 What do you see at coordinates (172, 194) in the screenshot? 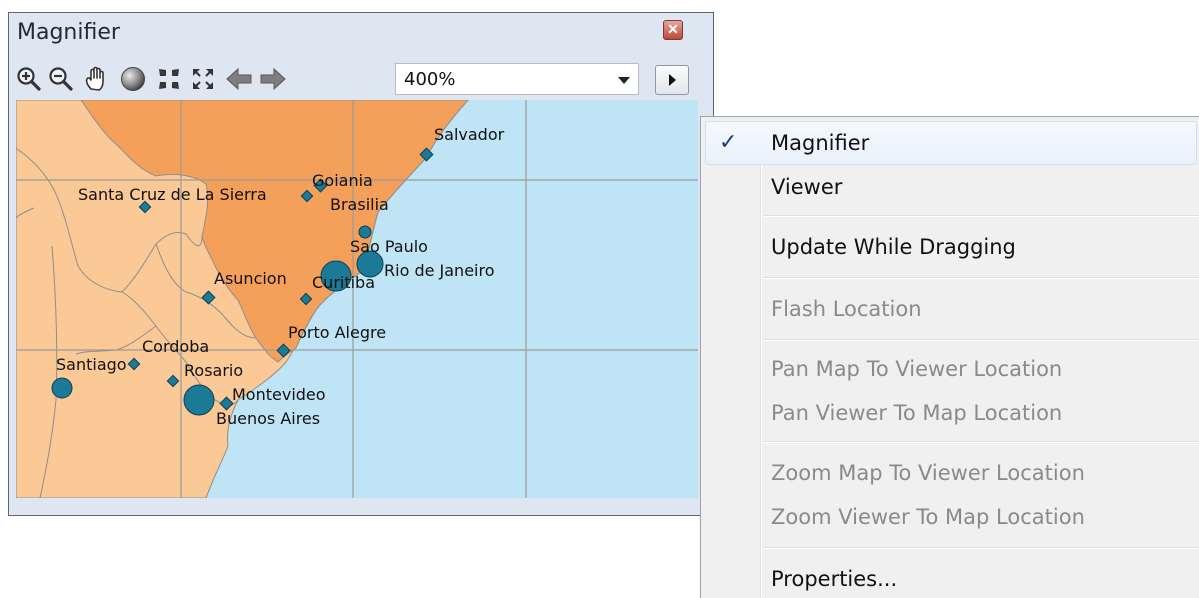
I see `city-label: Santa Cruz de La Sierra` at bounding box center [172, 194].